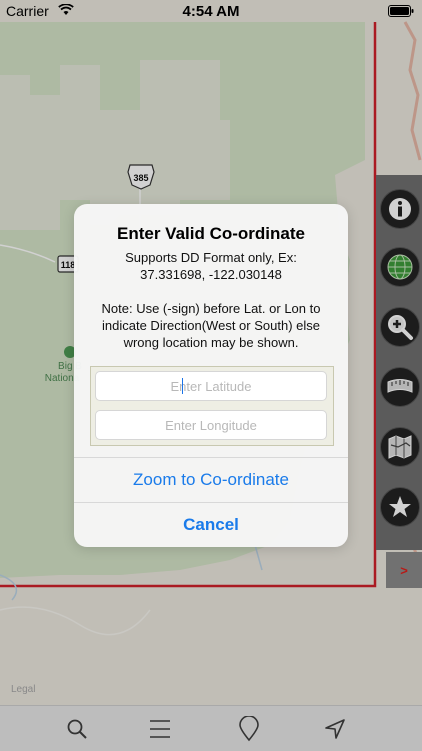  What do you see at coordinates (211, 386) in the screenshot?
I see `latitude-input` at bounding box center [211, 386].